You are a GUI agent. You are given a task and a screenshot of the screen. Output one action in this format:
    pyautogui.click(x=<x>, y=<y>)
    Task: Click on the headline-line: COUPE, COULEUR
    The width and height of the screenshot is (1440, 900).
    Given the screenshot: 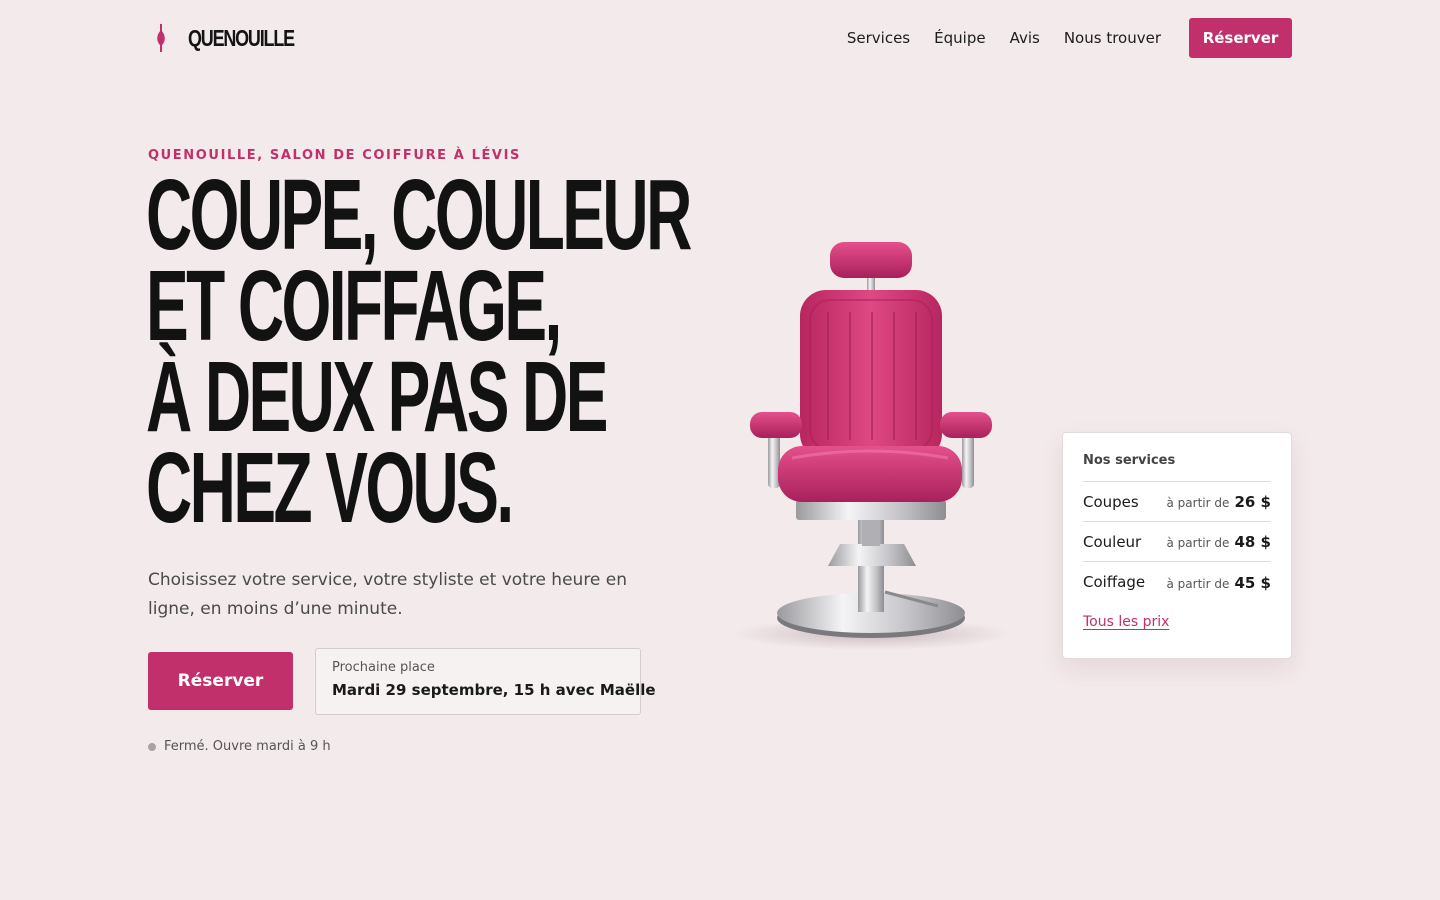 What is the action you would take?
    pyautogui.click(x=419, y=215)
    